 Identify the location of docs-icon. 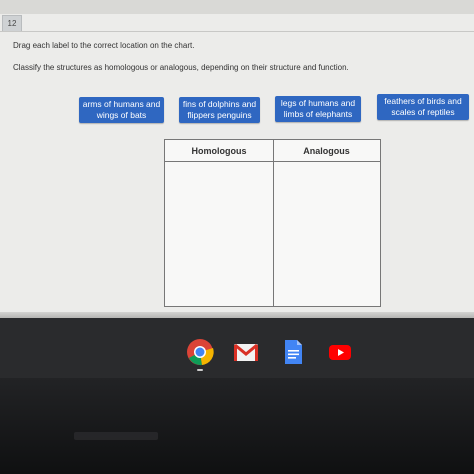
(293, 352).